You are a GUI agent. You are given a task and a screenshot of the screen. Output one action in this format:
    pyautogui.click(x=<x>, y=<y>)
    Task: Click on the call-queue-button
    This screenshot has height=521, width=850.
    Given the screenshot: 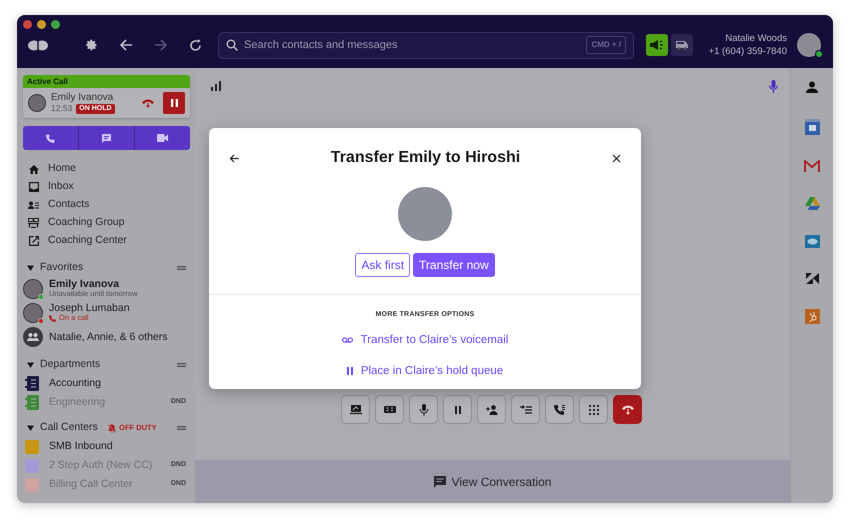 What is the action you would take?
    pyautogui.click(x=559, y=409)
    